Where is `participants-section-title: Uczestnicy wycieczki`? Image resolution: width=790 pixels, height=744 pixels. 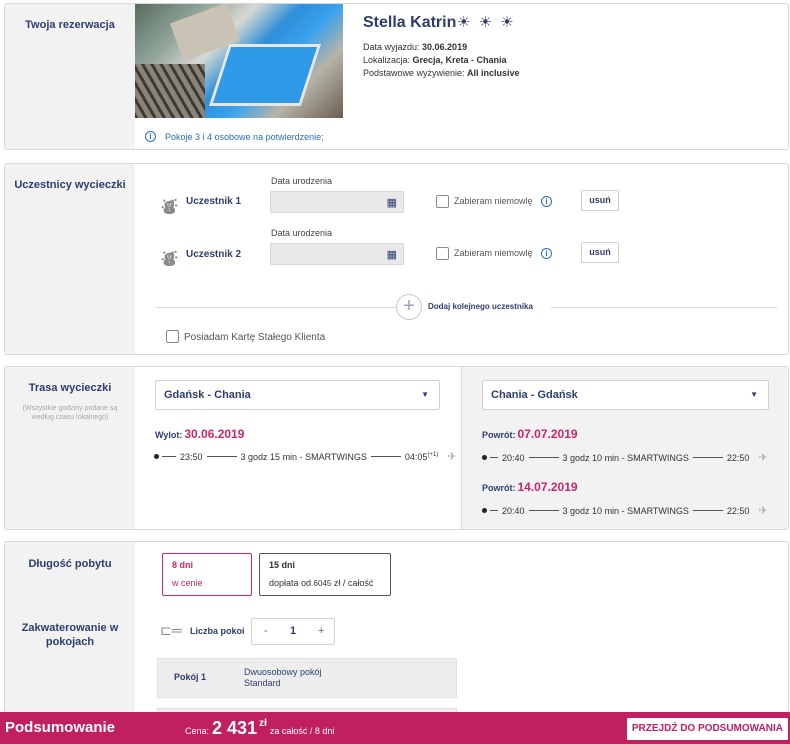 participants-section-title: Uczestnicy wycieczki is located at coordinates (70, 185).